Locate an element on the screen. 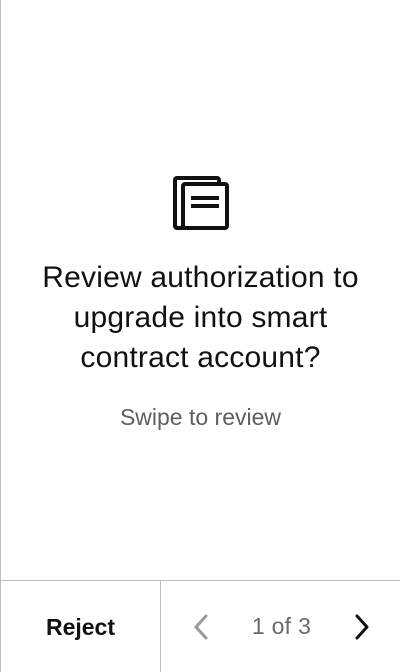 The image size is (400, 672). previous-page-button is located at coordinates (201, 627).